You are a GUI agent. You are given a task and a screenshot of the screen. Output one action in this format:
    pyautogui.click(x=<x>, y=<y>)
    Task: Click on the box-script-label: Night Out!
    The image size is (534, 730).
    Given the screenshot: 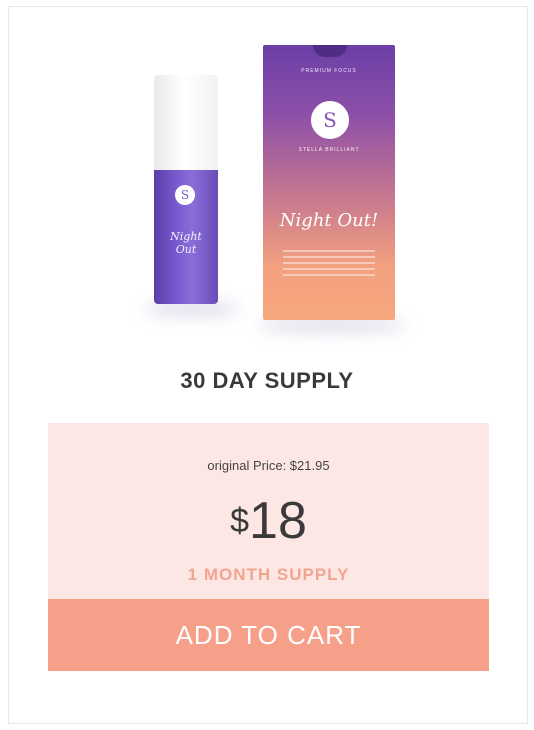 What is the action you would take?
    pyautogui.click(x=329, y=220)
    